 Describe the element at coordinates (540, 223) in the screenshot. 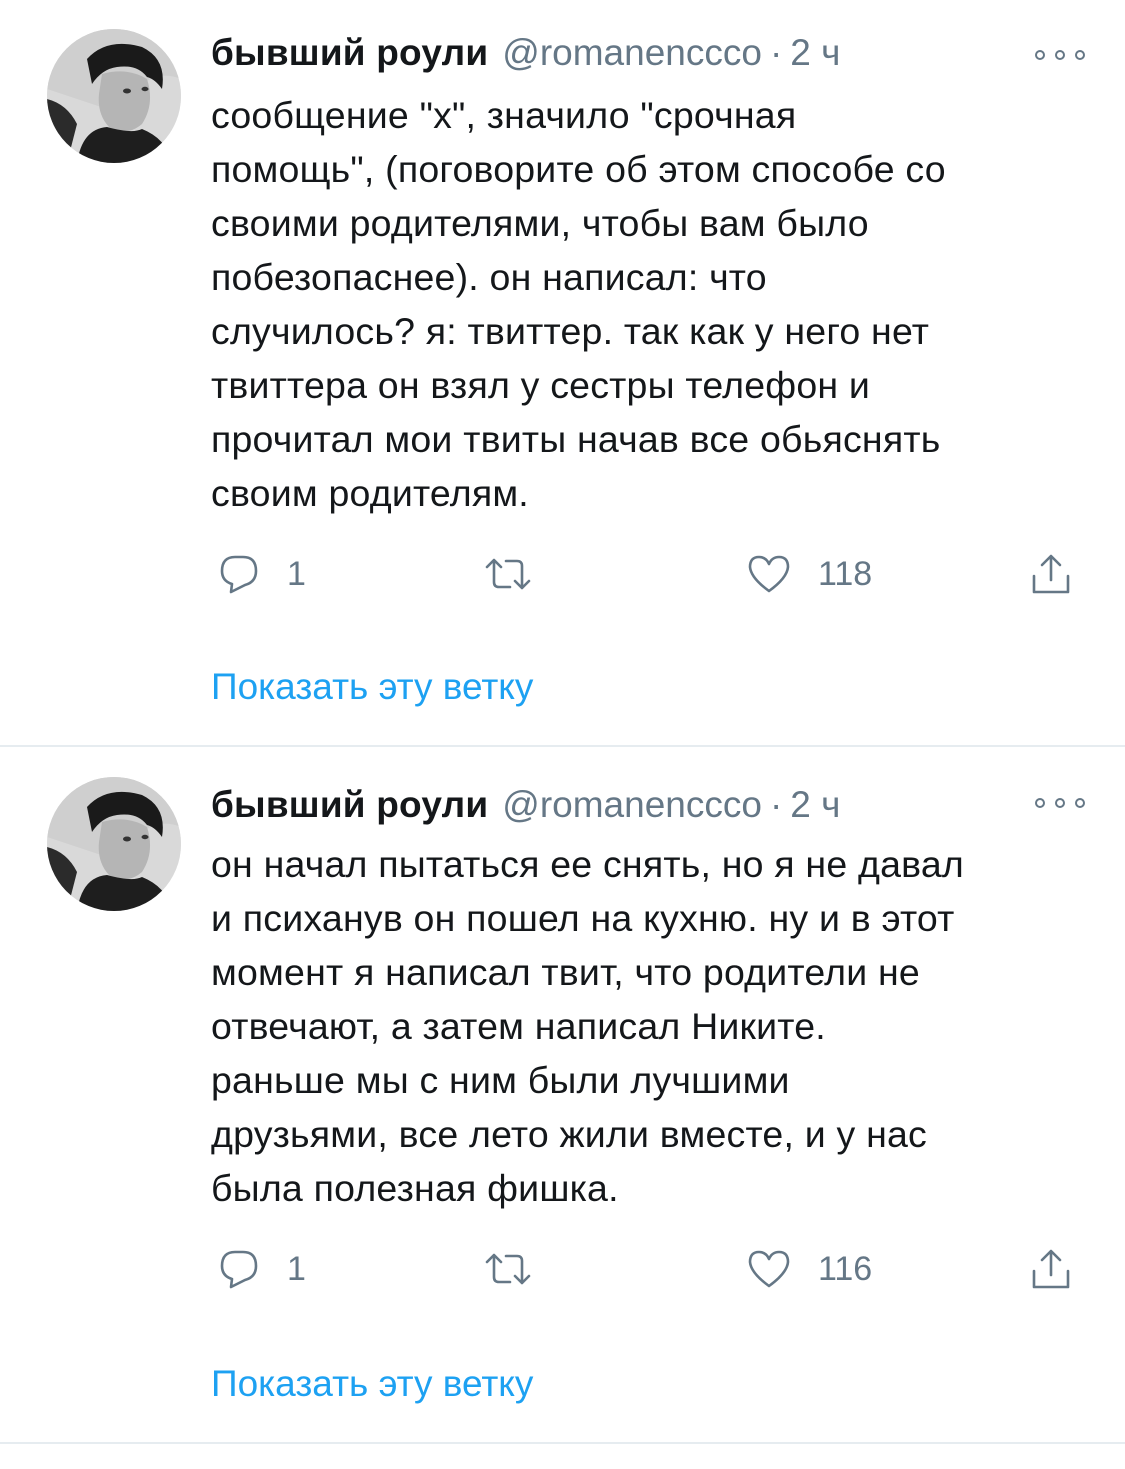

I see `tweet-text-line: своими родителями, чтобы вам было` at that location.